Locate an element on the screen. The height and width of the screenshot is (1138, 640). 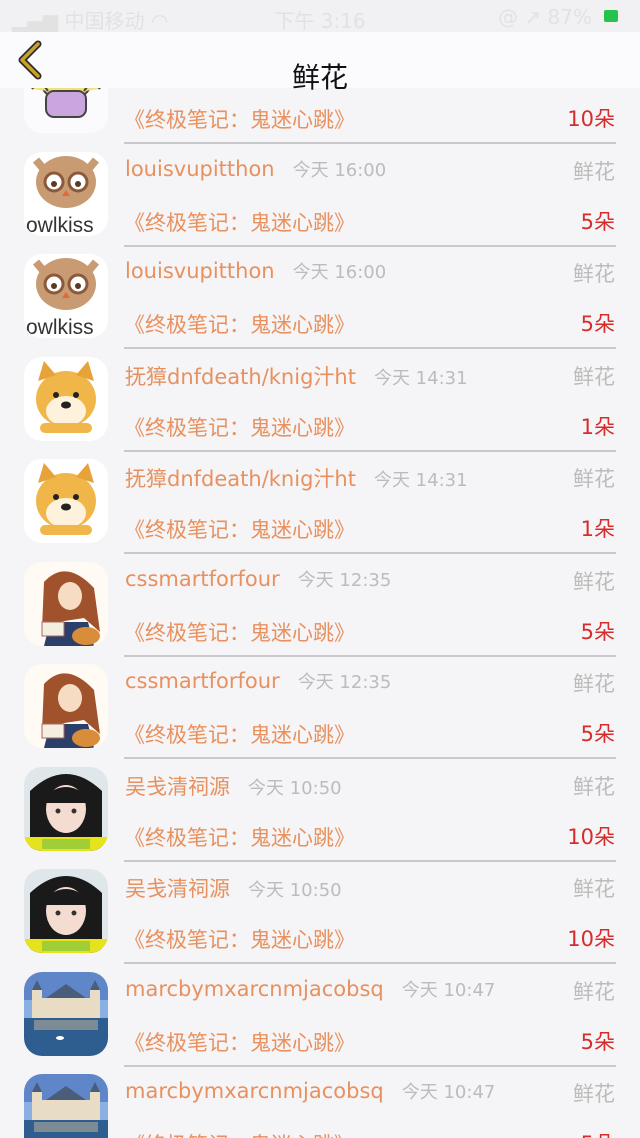
gift-time: 今天 12:35 is located at coordinates (344, 682).